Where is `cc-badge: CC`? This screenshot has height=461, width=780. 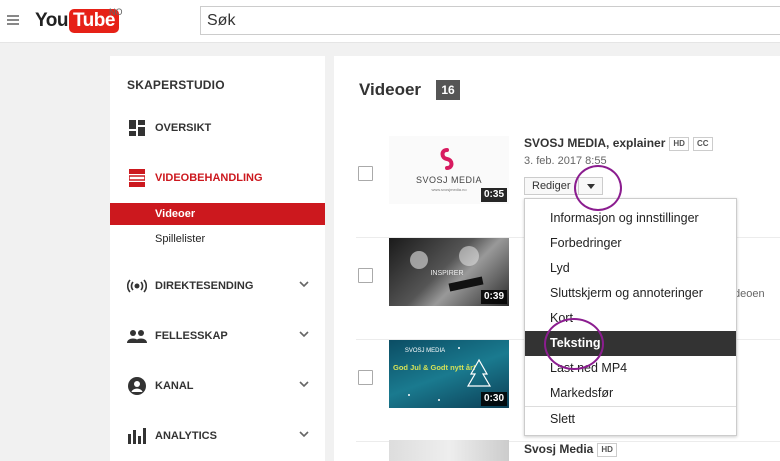
cc-badge: CC is located at coordinates (702, 143).